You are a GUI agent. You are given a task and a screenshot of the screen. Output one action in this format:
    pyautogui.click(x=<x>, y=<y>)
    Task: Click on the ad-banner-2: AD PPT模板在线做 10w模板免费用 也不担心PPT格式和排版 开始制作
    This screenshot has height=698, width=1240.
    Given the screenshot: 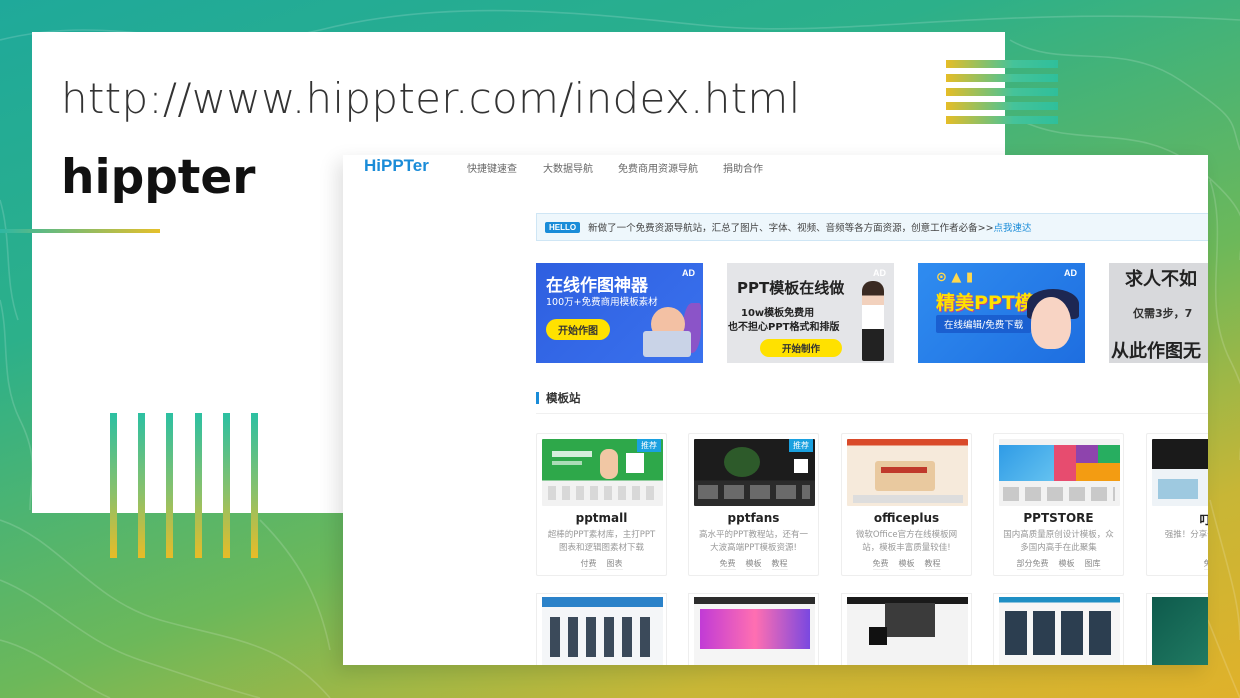 What is the action you would take?
    pyautogui.click(x=810, y=313)
    